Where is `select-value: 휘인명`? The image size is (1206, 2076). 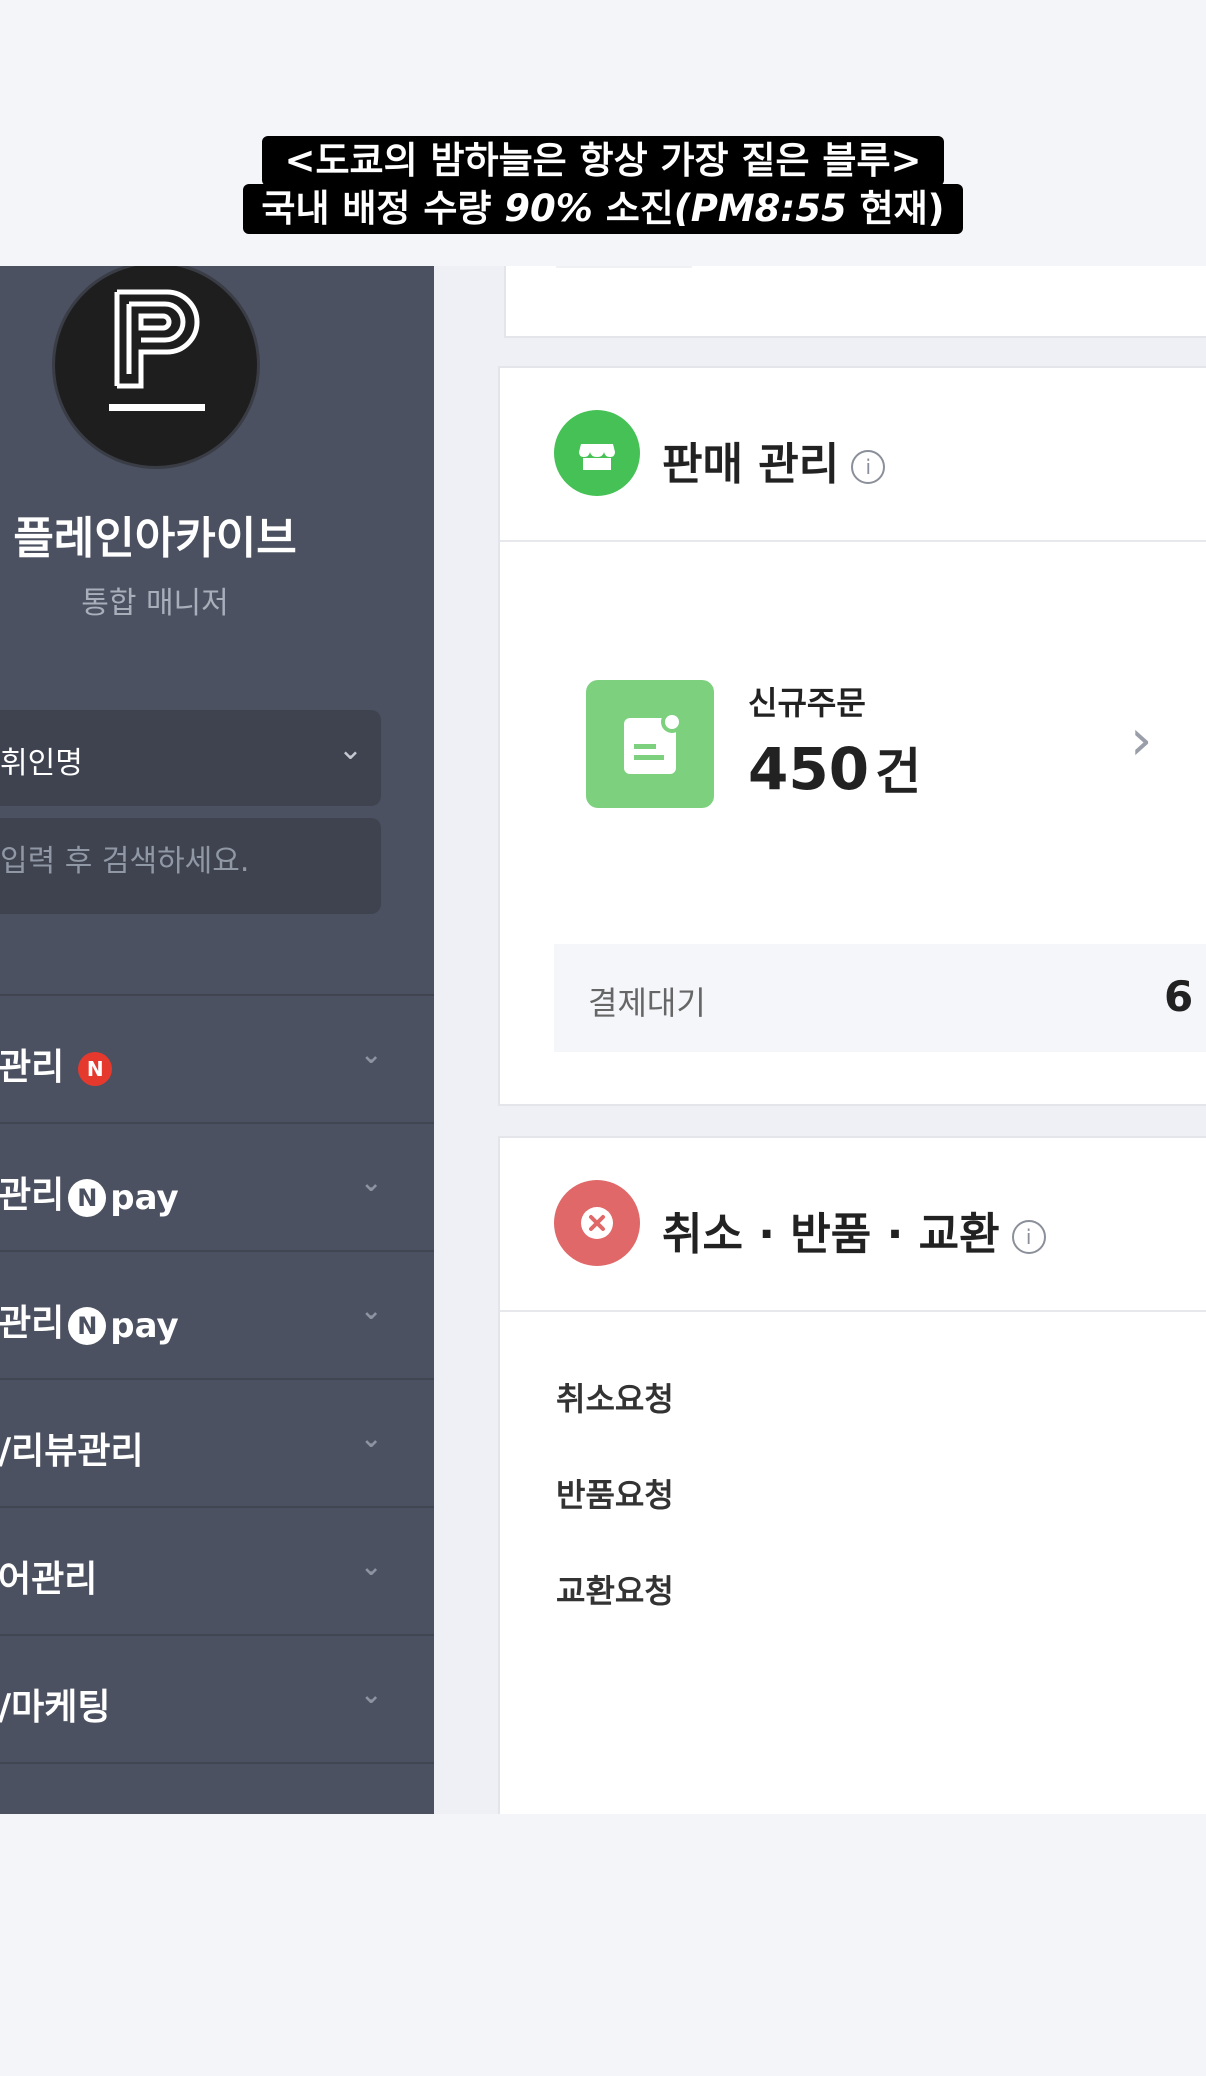
select-value: 휘인명 is located at coordinates (41, 763).